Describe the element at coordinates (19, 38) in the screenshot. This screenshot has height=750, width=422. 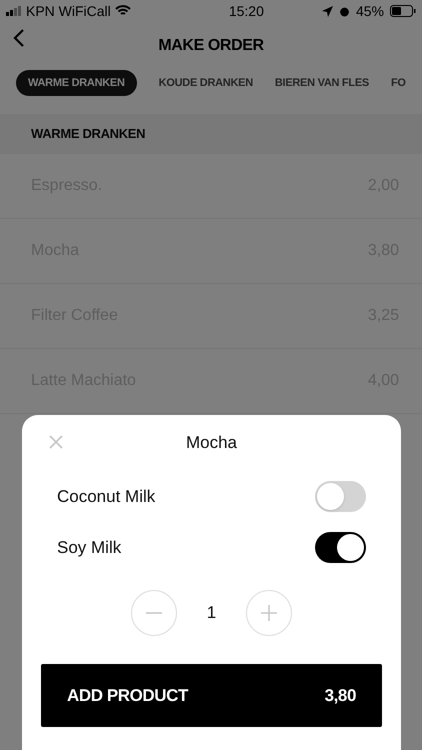
I see `chevron-left-icon` at that location.